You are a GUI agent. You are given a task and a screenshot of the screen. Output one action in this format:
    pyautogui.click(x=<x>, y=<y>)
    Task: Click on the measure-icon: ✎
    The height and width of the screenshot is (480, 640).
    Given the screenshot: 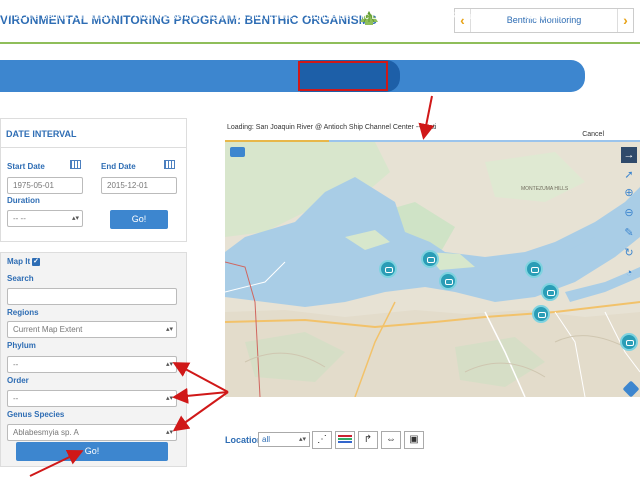 What is the action you would take?
    pyautogui.click(x=629, y=233)
    